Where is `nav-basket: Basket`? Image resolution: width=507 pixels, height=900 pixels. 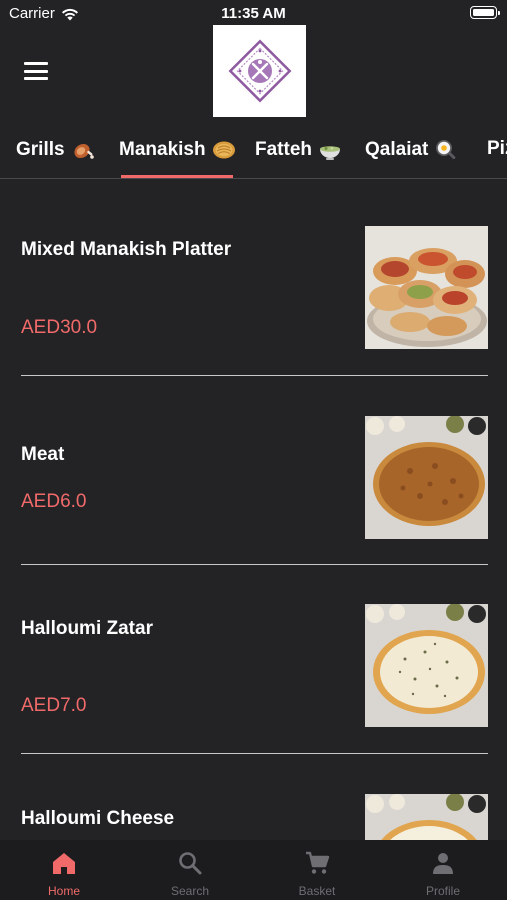 nav-basket: Basket is located at coordinates (317, 870).